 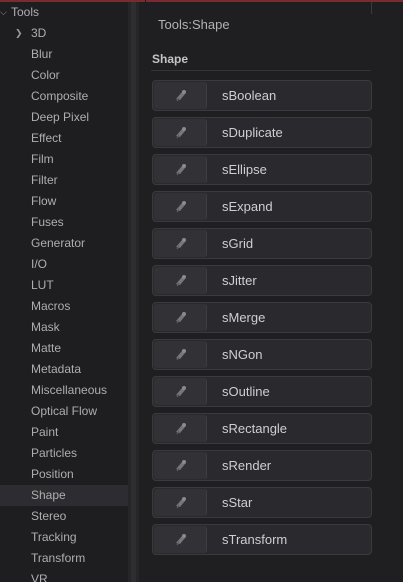 What do you see at coordinates (47, 222) in the screenshot?
I see `tree-item-label: Fuses` at bounding box center [47, 222].